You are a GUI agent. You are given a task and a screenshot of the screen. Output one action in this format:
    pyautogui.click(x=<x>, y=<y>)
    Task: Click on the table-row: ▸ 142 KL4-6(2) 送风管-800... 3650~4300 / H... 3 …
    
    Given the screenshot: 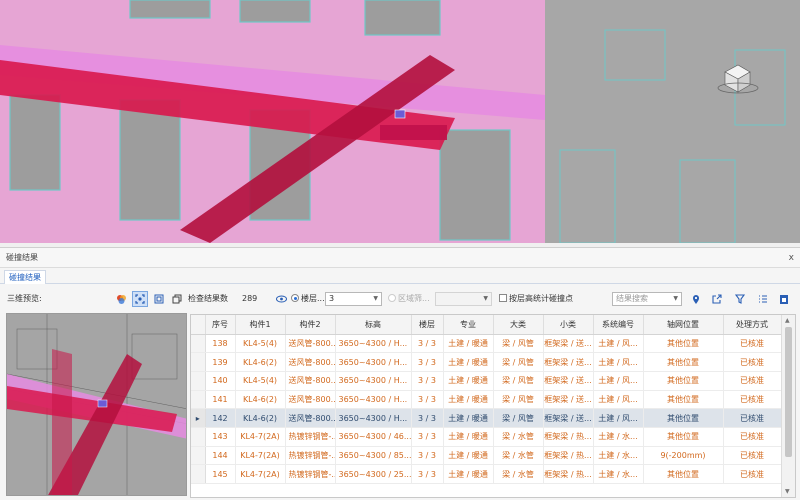 What is the action you would take?
    pyautogui.click(x=486, y=418)
    